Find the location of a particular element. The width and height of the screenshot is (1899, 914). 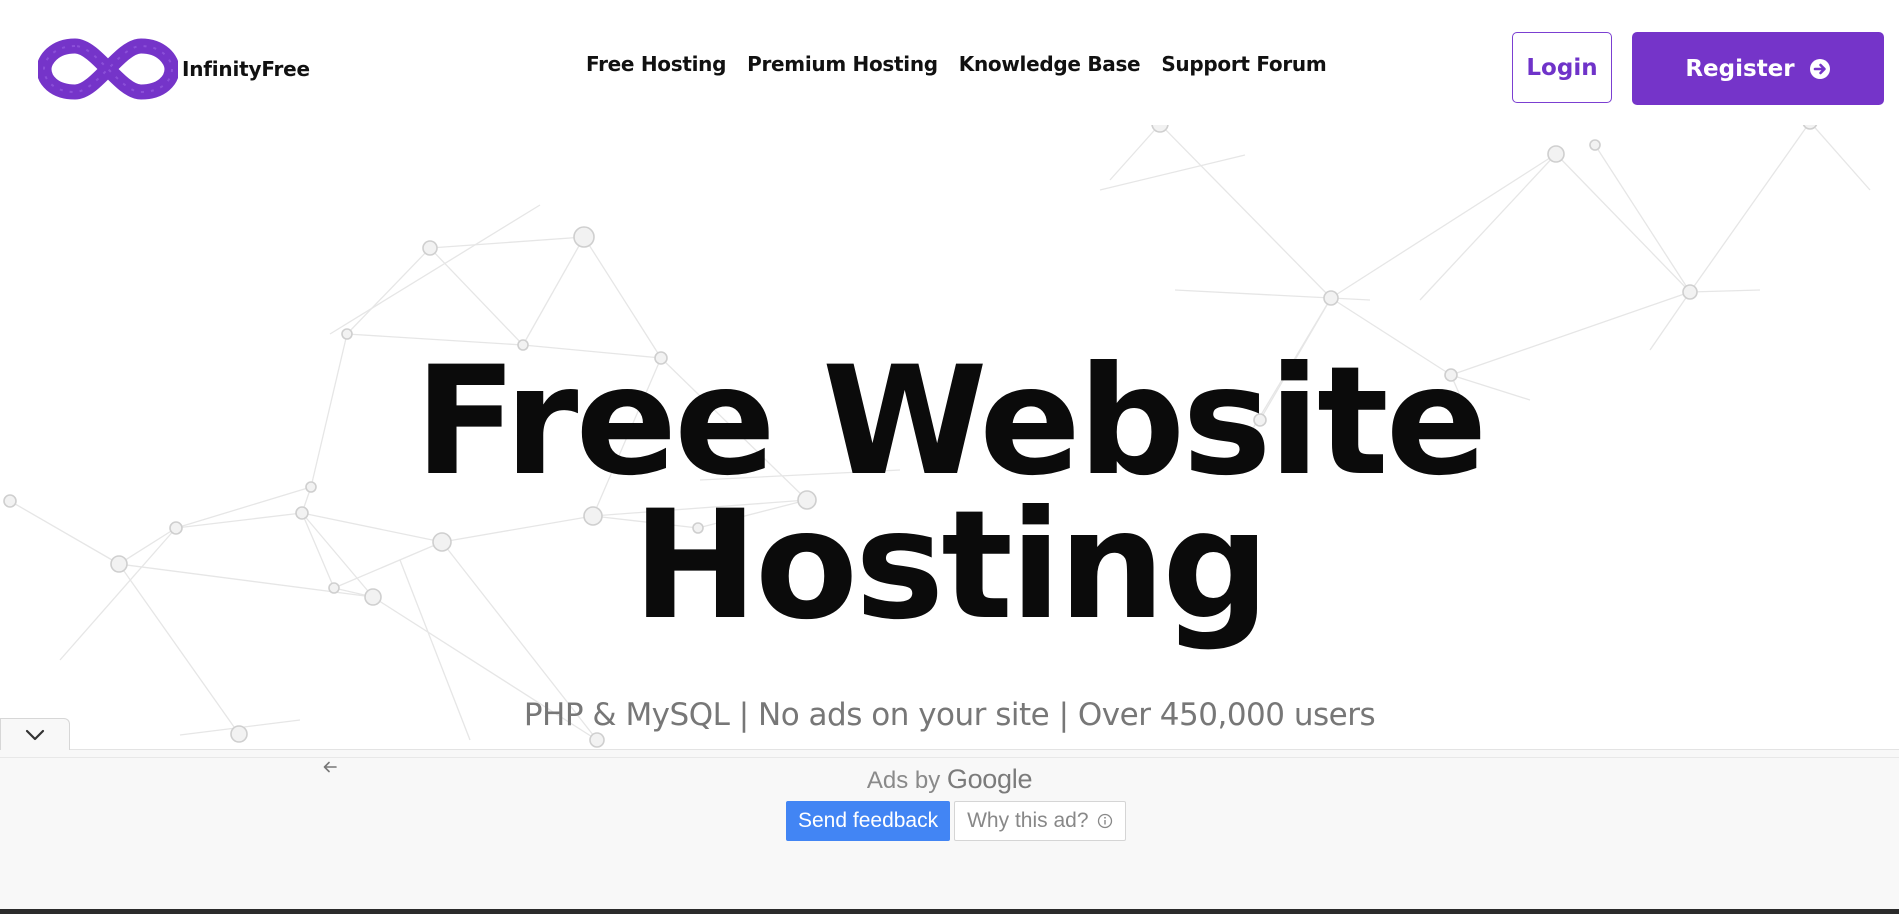

chevron-down-icon is located at coordinates (35, 734).